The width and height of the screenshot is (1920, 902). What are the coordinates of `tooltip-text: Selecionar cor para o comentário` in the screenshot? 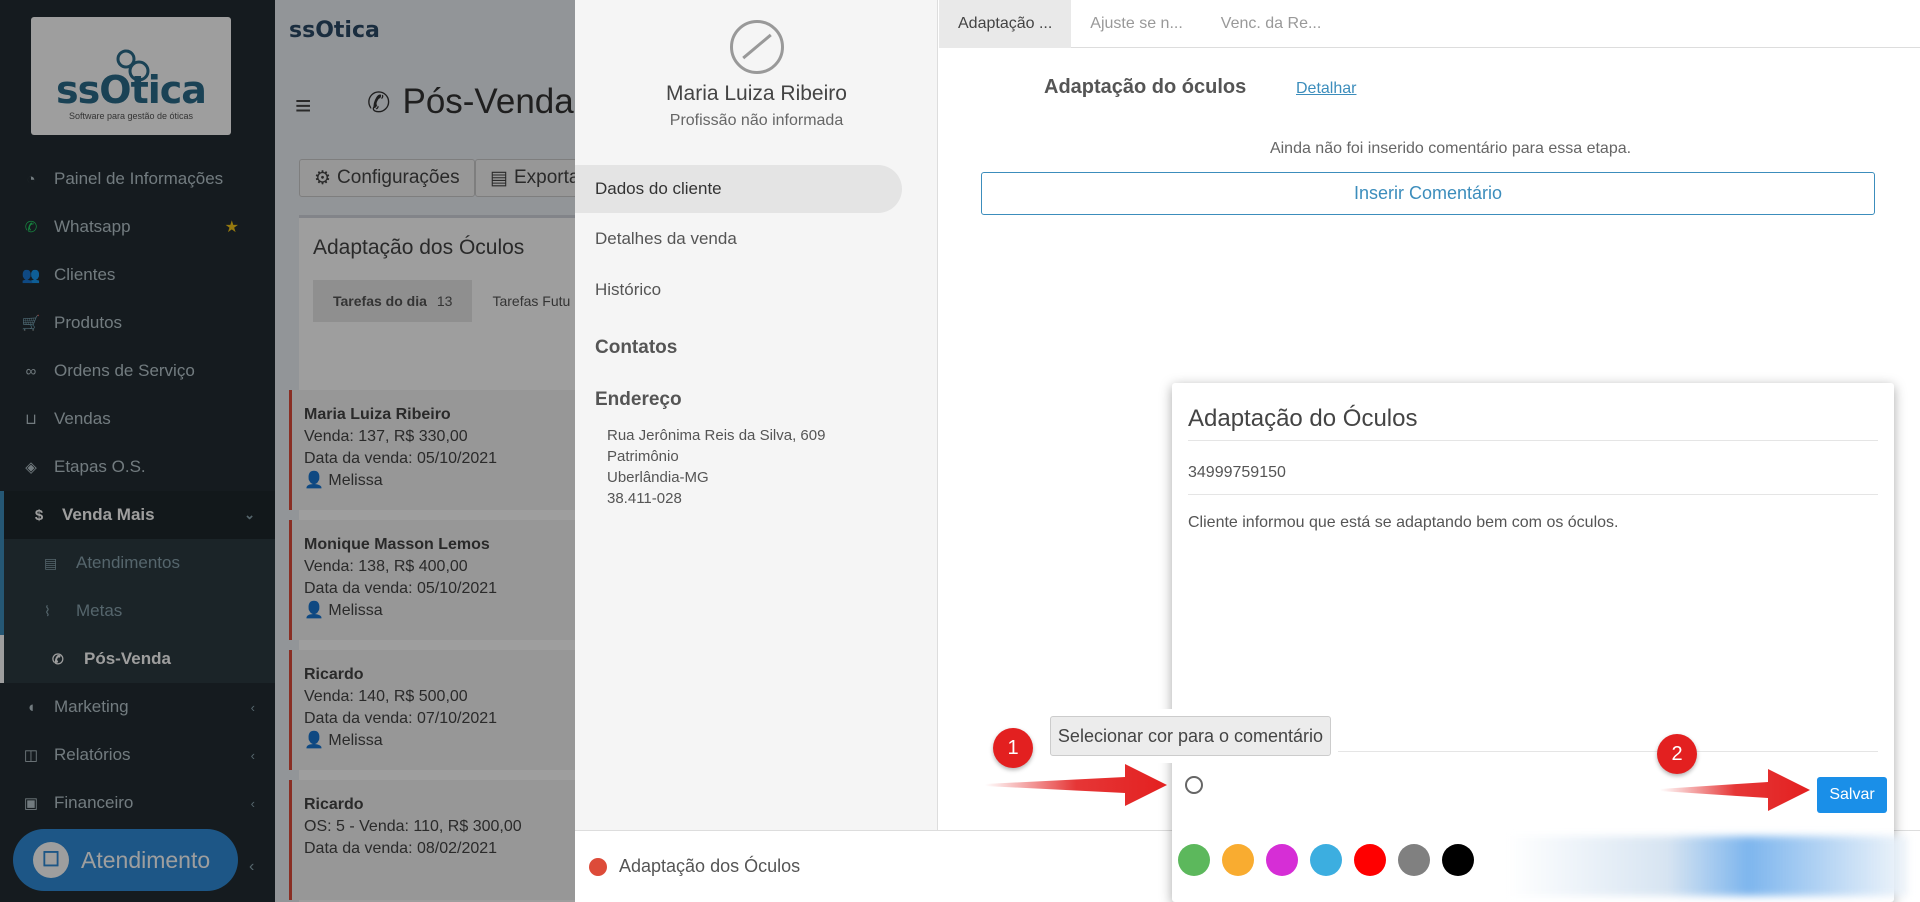 It's located at (1190, 736).